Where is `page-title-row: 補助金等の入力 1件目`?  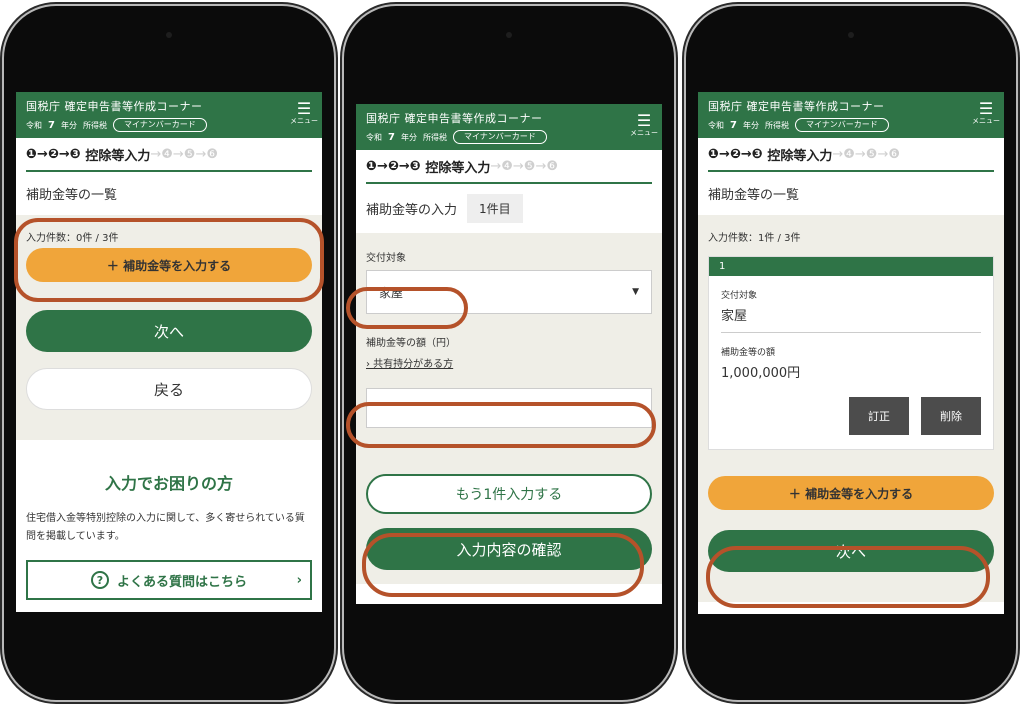 page-title-row: 補助金等の入力 1件目 is located at coordinates (509, 208).